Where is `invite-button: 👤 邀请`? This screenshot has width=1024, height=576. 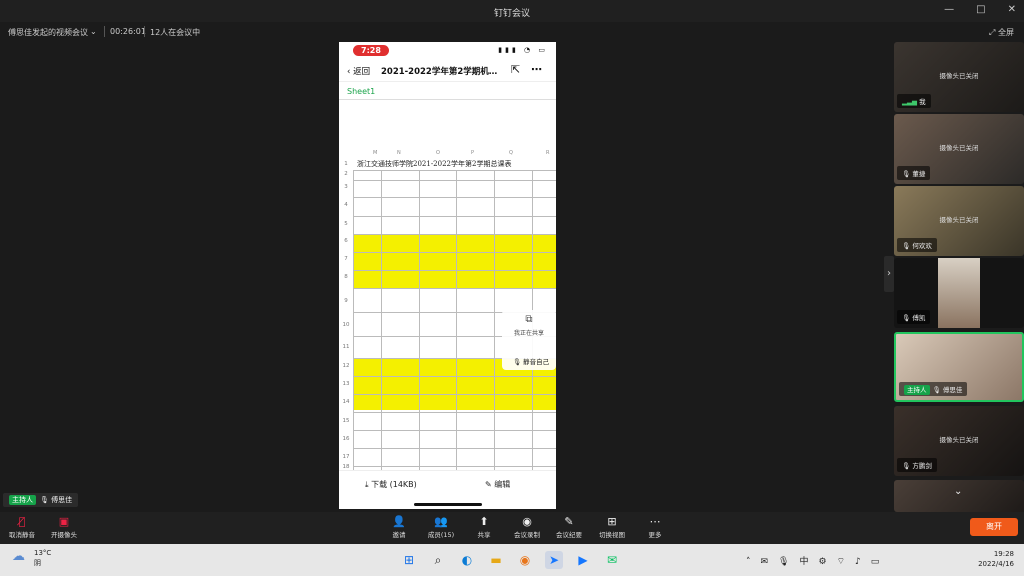
invite-button: 👤 邀请 is located at coordinates (399, 527).